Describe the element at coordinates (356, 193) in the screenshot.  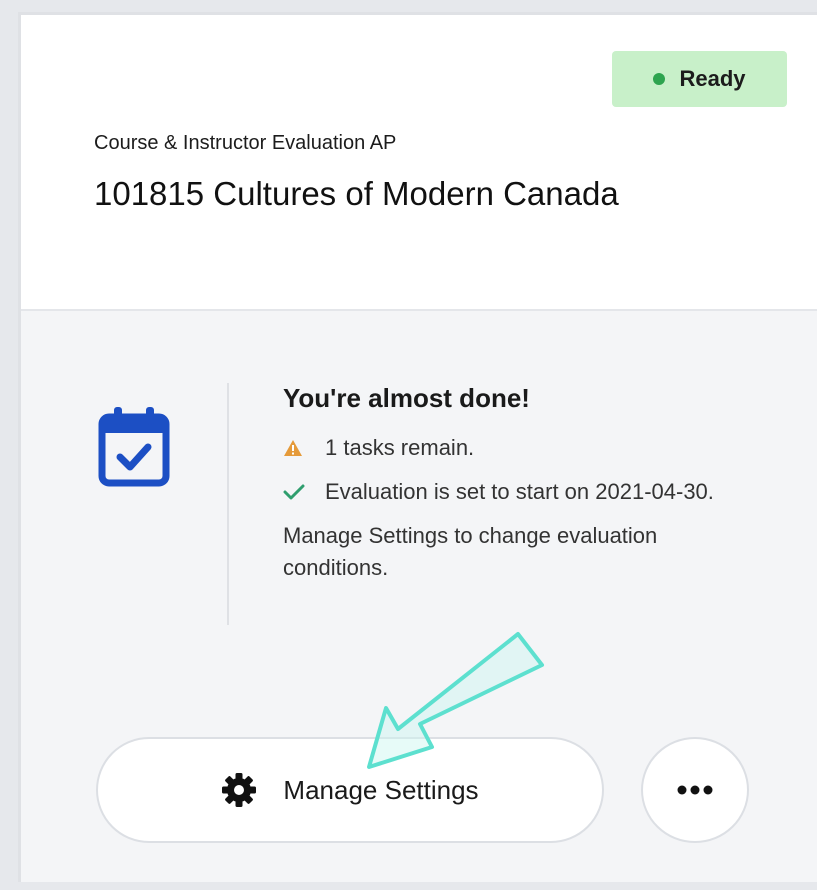
I see `course-title: 101815 Cultures of Modern Canada` at that location.